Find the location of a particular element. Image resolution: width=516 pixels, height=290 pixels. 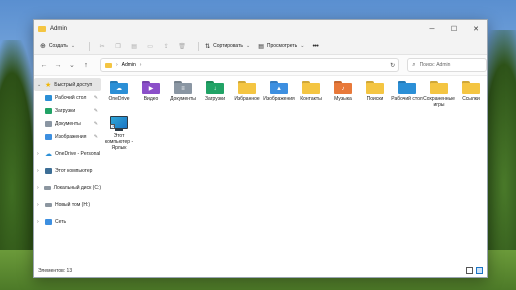

view-label: Просмотреть is located at coordinates (282, 46).